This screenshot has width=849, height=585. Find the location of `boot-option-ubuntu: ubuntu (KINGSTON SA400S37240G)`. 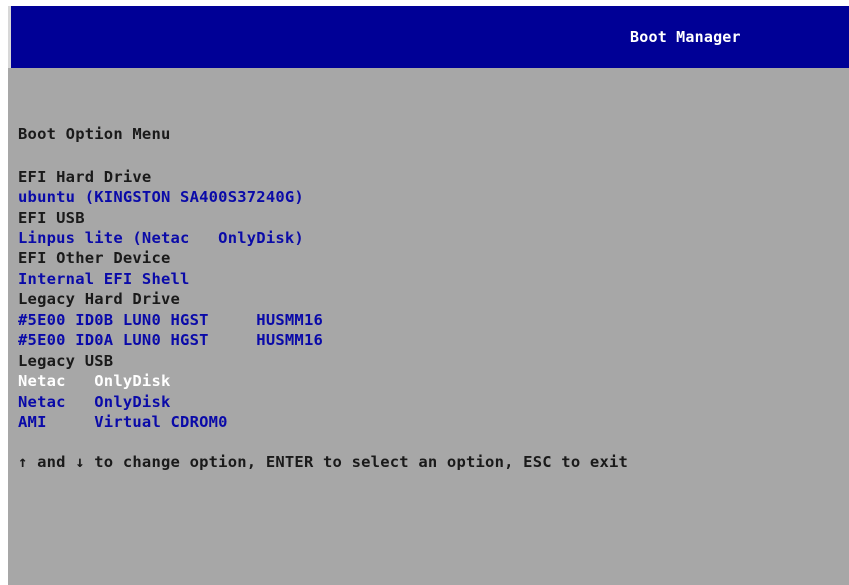

boot-option-ubuntu: ubuntu (KINGSTON SA400S37240G) is located at coordinates (161, 197).